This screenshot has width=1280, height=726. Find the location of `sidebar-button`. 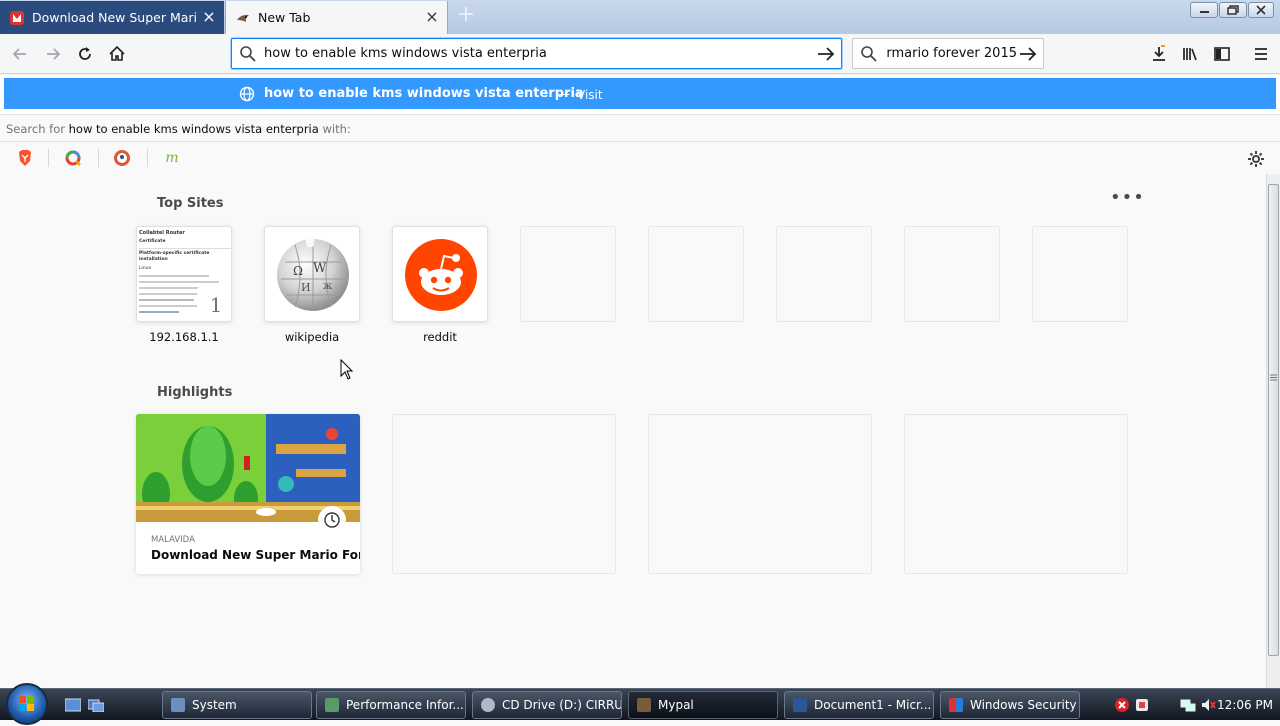

sidebar-button is located at coordinates (1222, 54).